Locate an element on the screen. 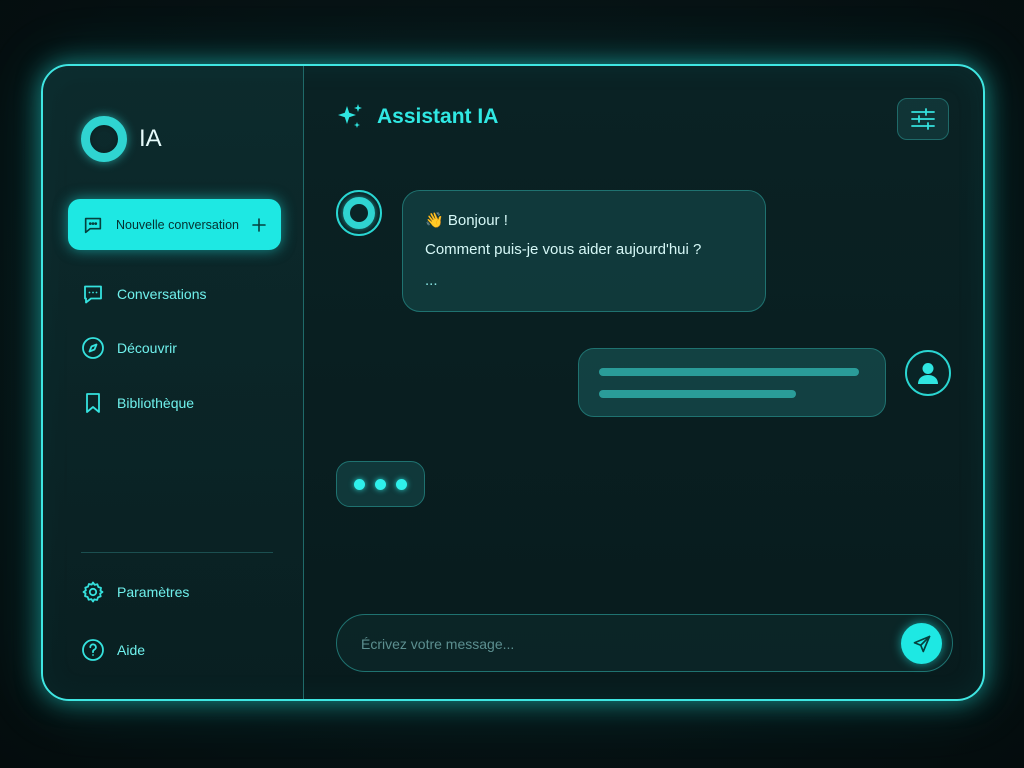 The image size is (1024, 768). chat-dots-icon is located at coordinates (93, 294).